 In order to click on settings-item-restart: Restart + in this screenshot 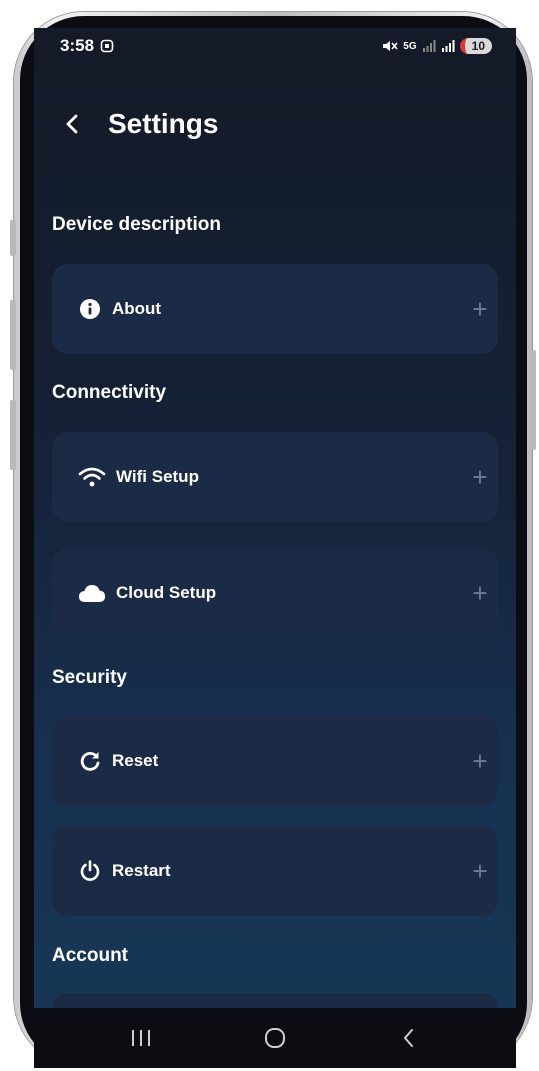, I will do `click(275, 871)`.